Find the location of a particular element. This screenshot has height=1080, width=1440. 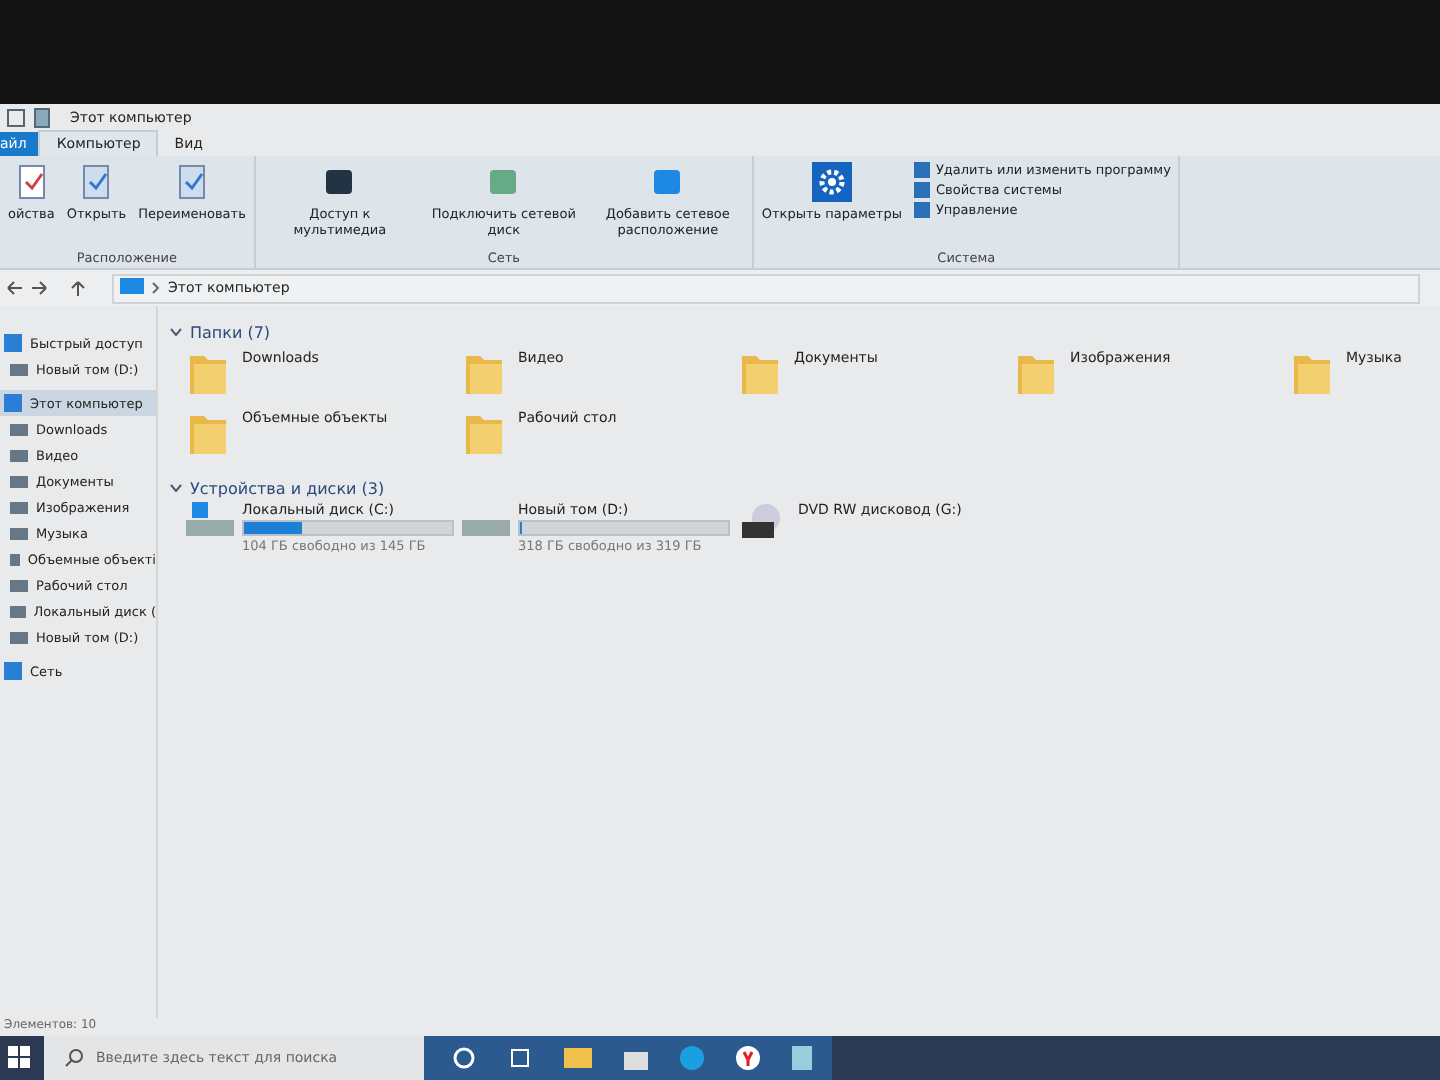

checkbox-icon is located at coordinates (16, 118).